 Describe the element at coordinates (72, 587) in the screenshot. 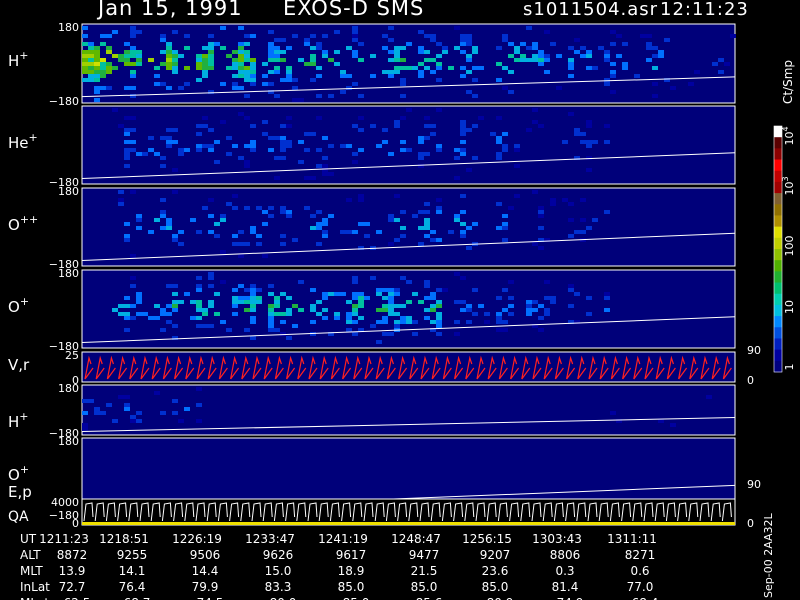

I see `footer-cell: 72.7` at that location.